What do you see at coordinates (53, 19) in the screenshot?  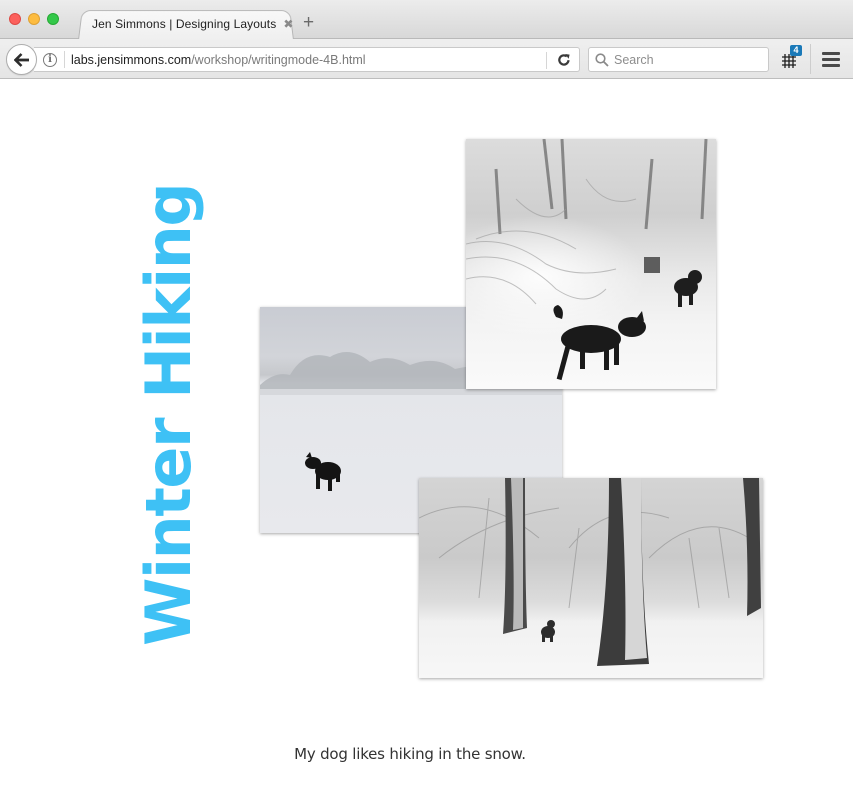 I see `zoom-window-button` at bounding box center [53, 19].